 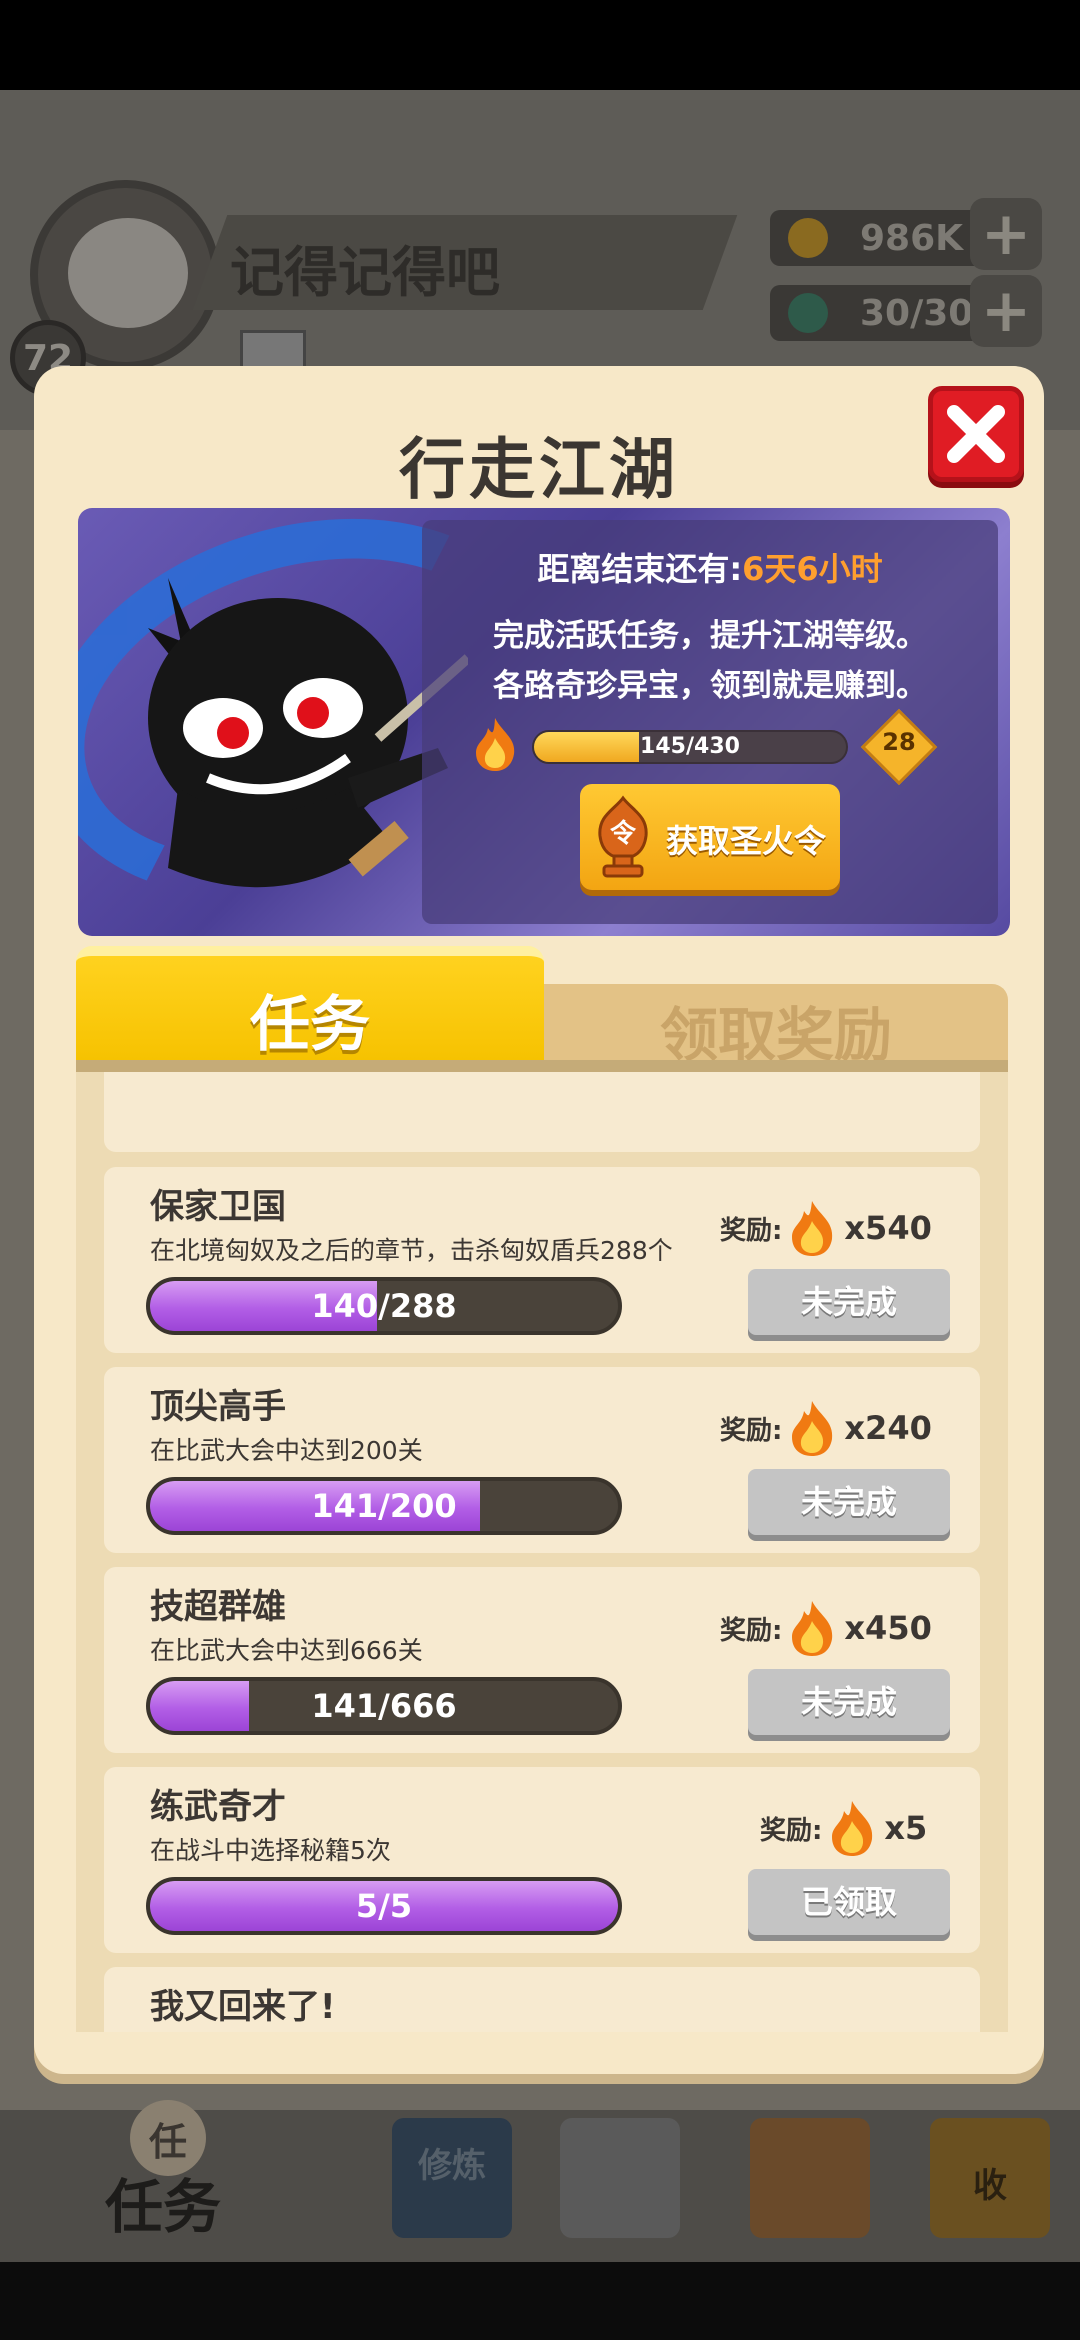 What do you see at coordinates (917, 313) in the screenshot?
I see `energy-value: 30/30` at bounding box center [917, 313].